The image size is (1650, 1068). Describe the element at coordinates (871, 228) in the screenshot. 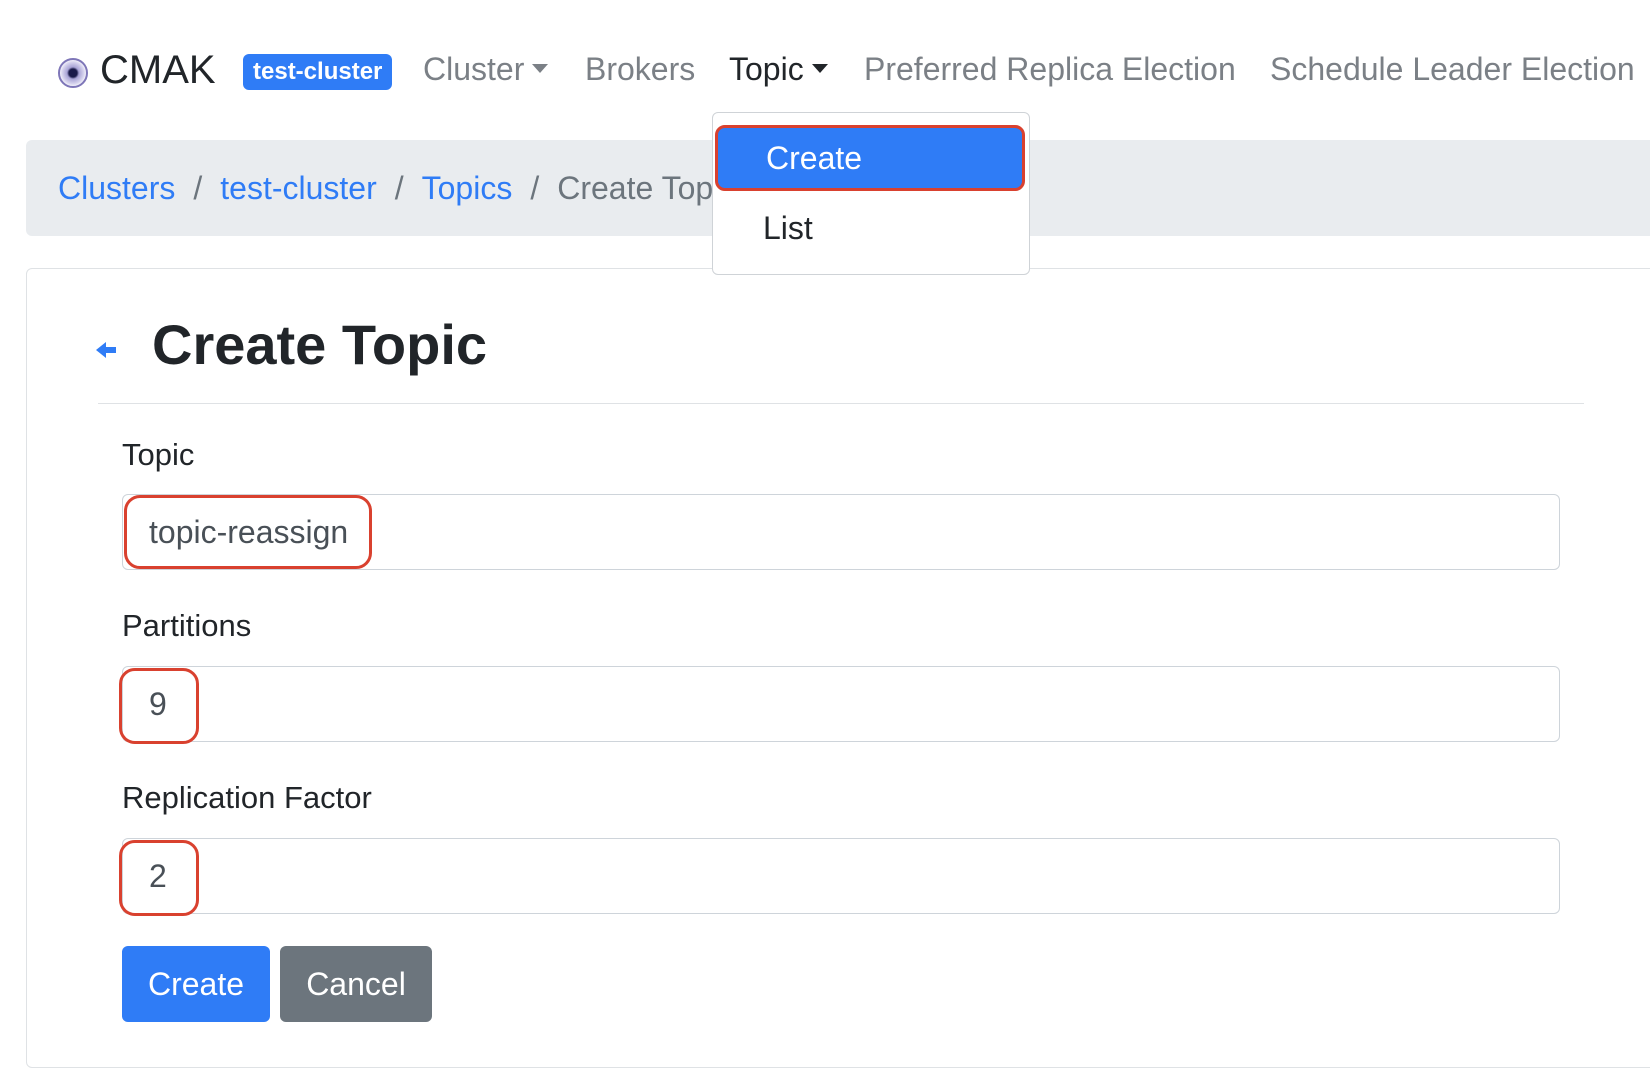

I see `dropdown-item-list: List` at that location.